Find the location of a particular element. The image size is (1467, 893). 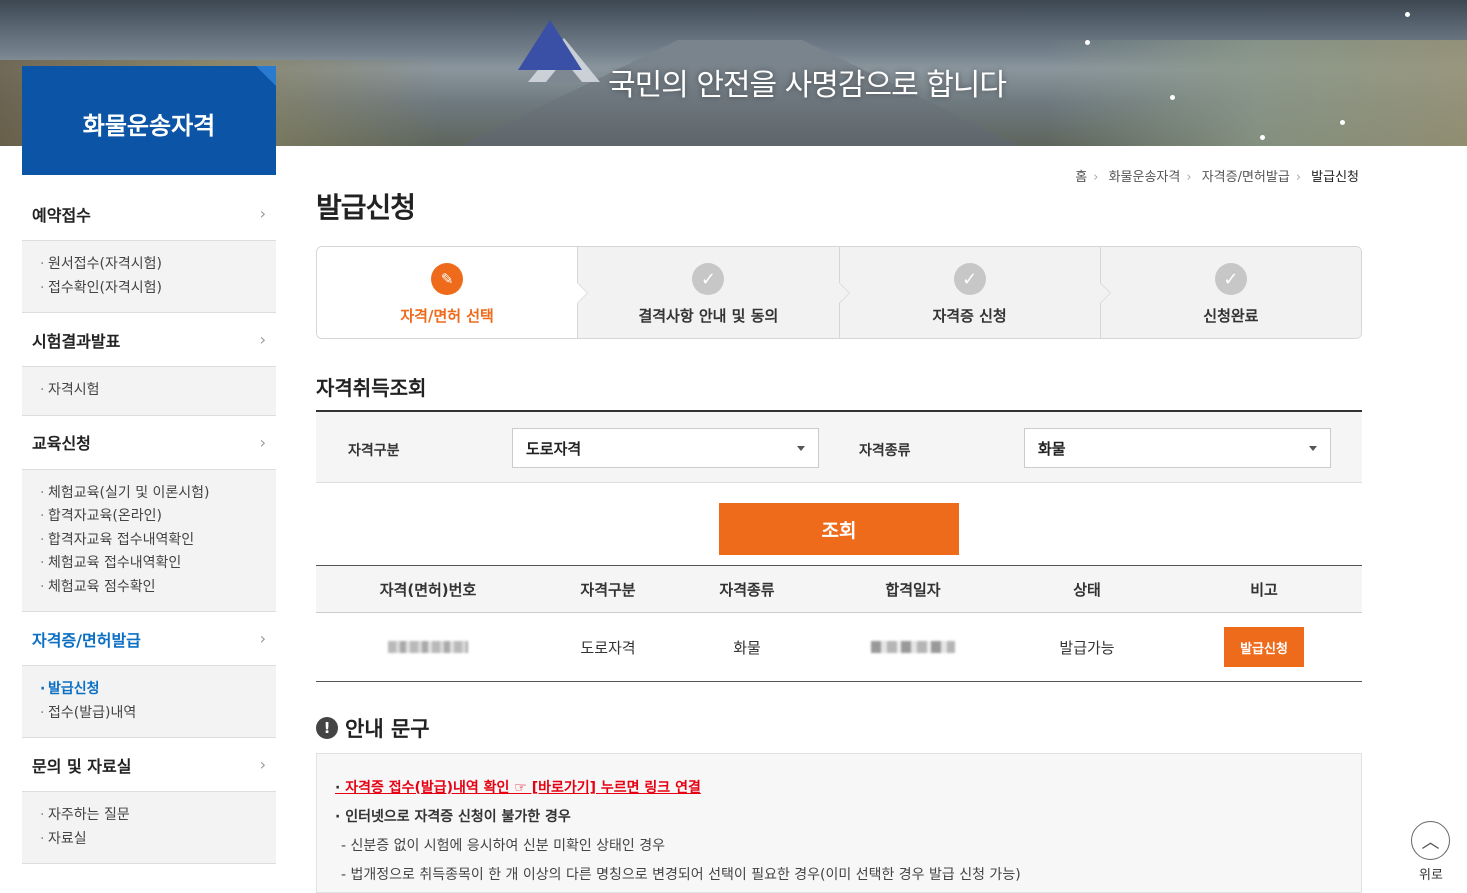

type-select-value: 화물 is located at coordinates (1052, 448).